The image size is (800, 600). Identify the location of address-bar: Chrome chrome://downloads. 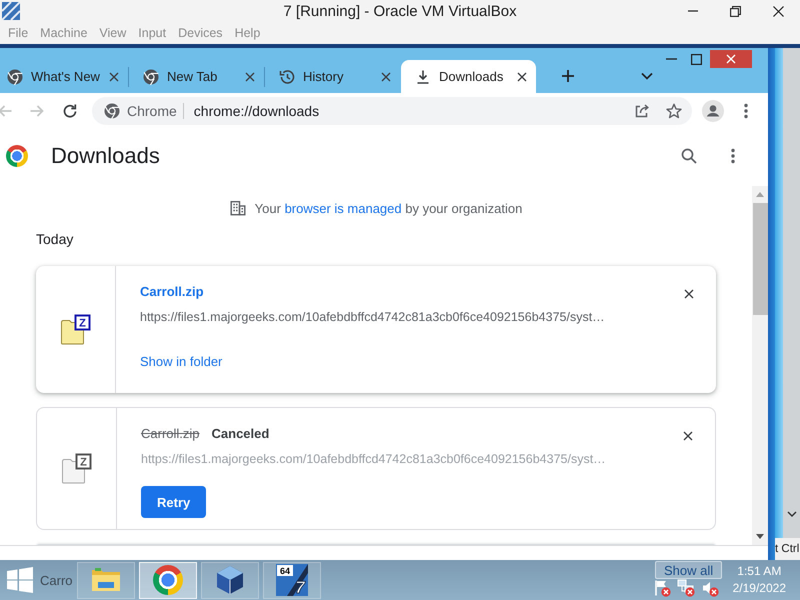
(392, 110).